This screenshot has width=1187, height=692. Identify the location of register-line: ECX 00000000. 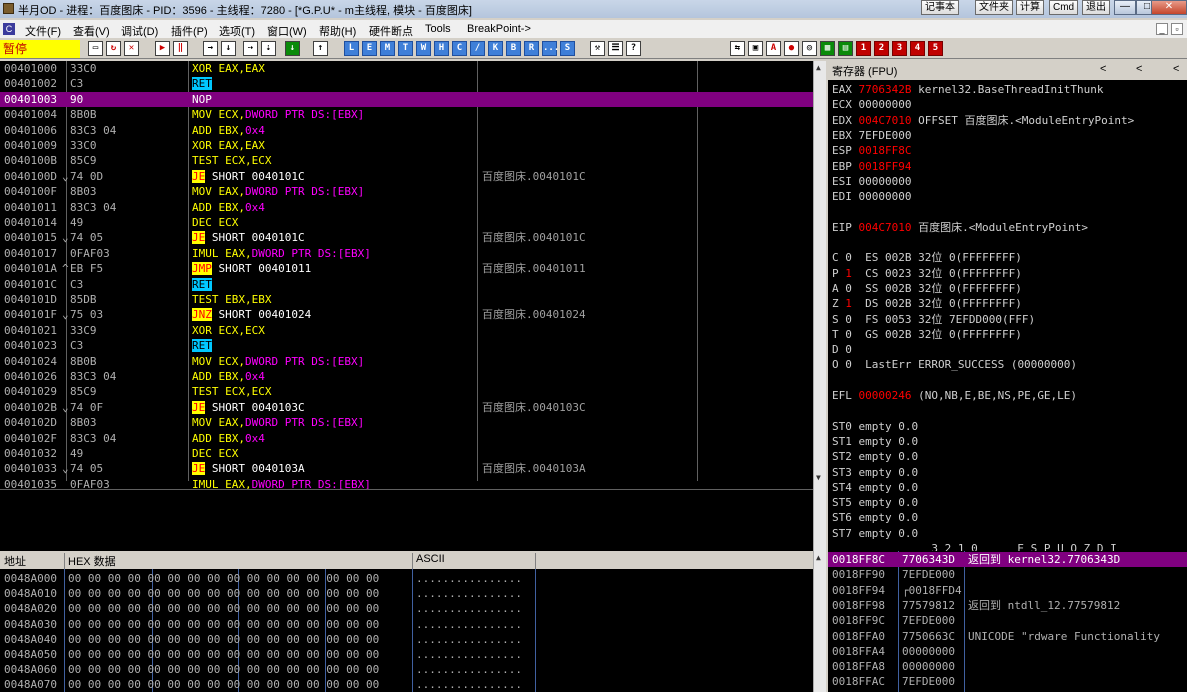
(871, 104).